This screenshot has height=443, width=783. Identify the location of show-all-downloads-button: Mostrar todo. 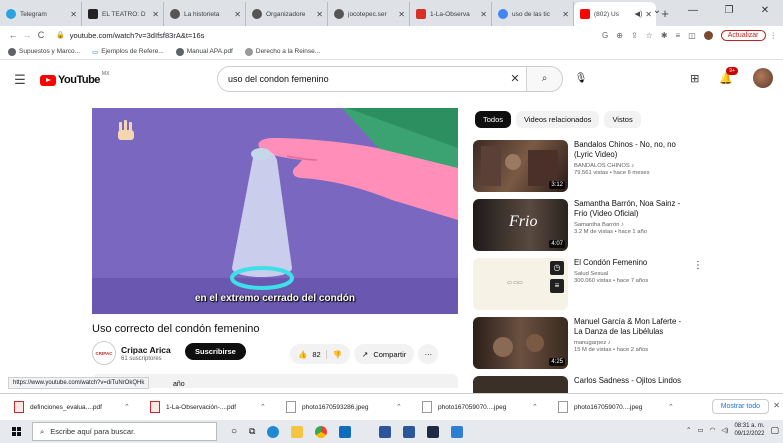
(740, 406).